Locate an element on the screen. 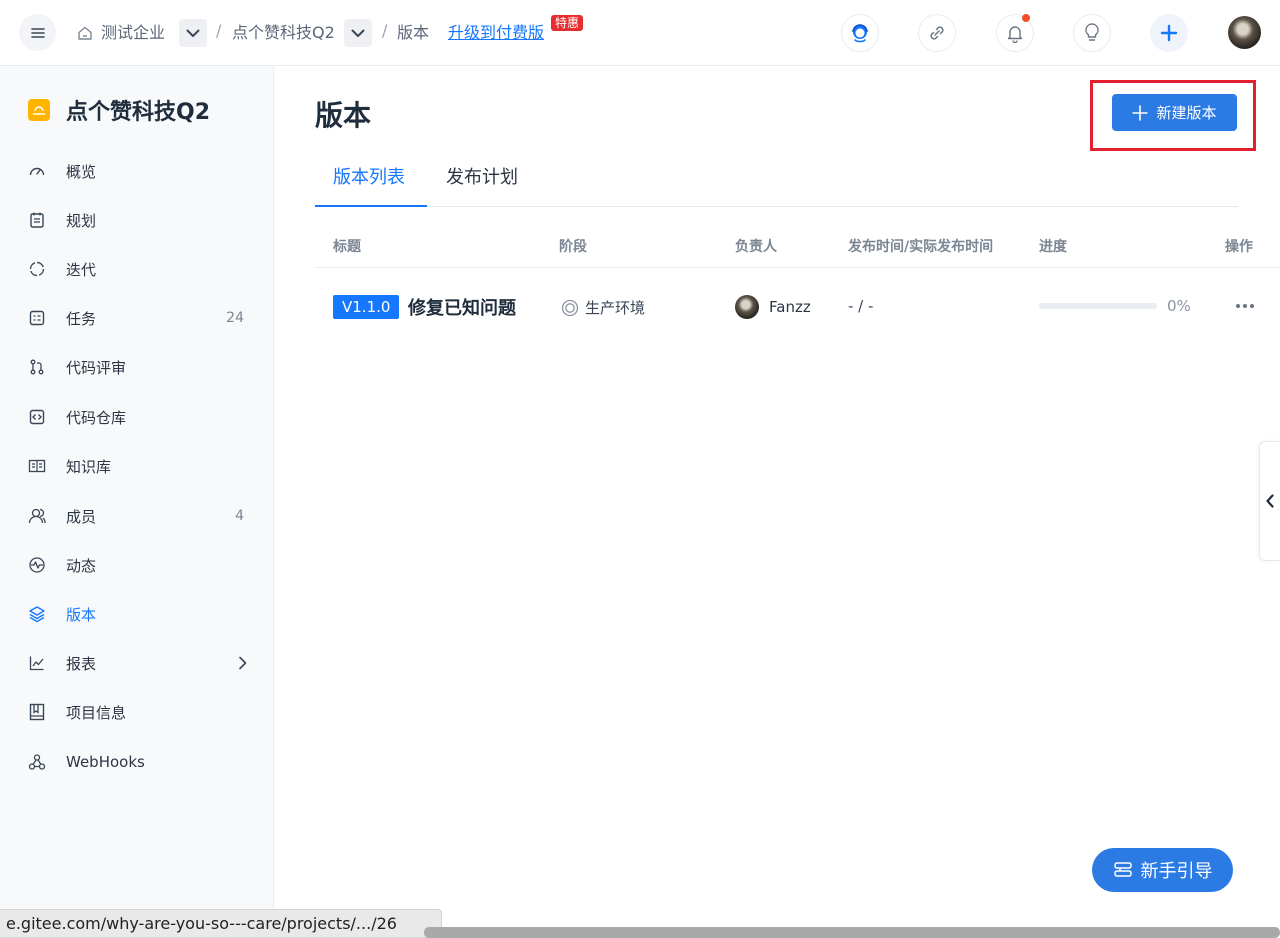 The width and height of the screenshot is (1280, 938). customer-service-button is located at coordinates (860, 33).